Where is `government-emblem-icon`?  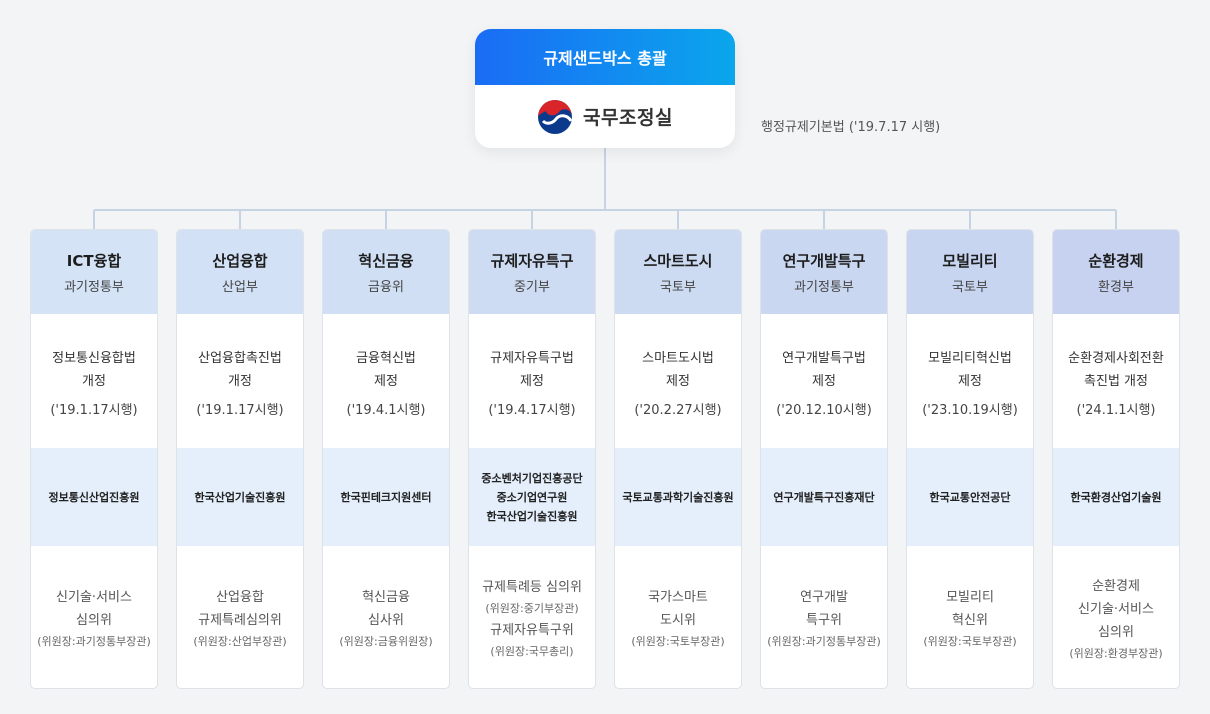
government-emblem-icon is located at coordinates (555, 116).